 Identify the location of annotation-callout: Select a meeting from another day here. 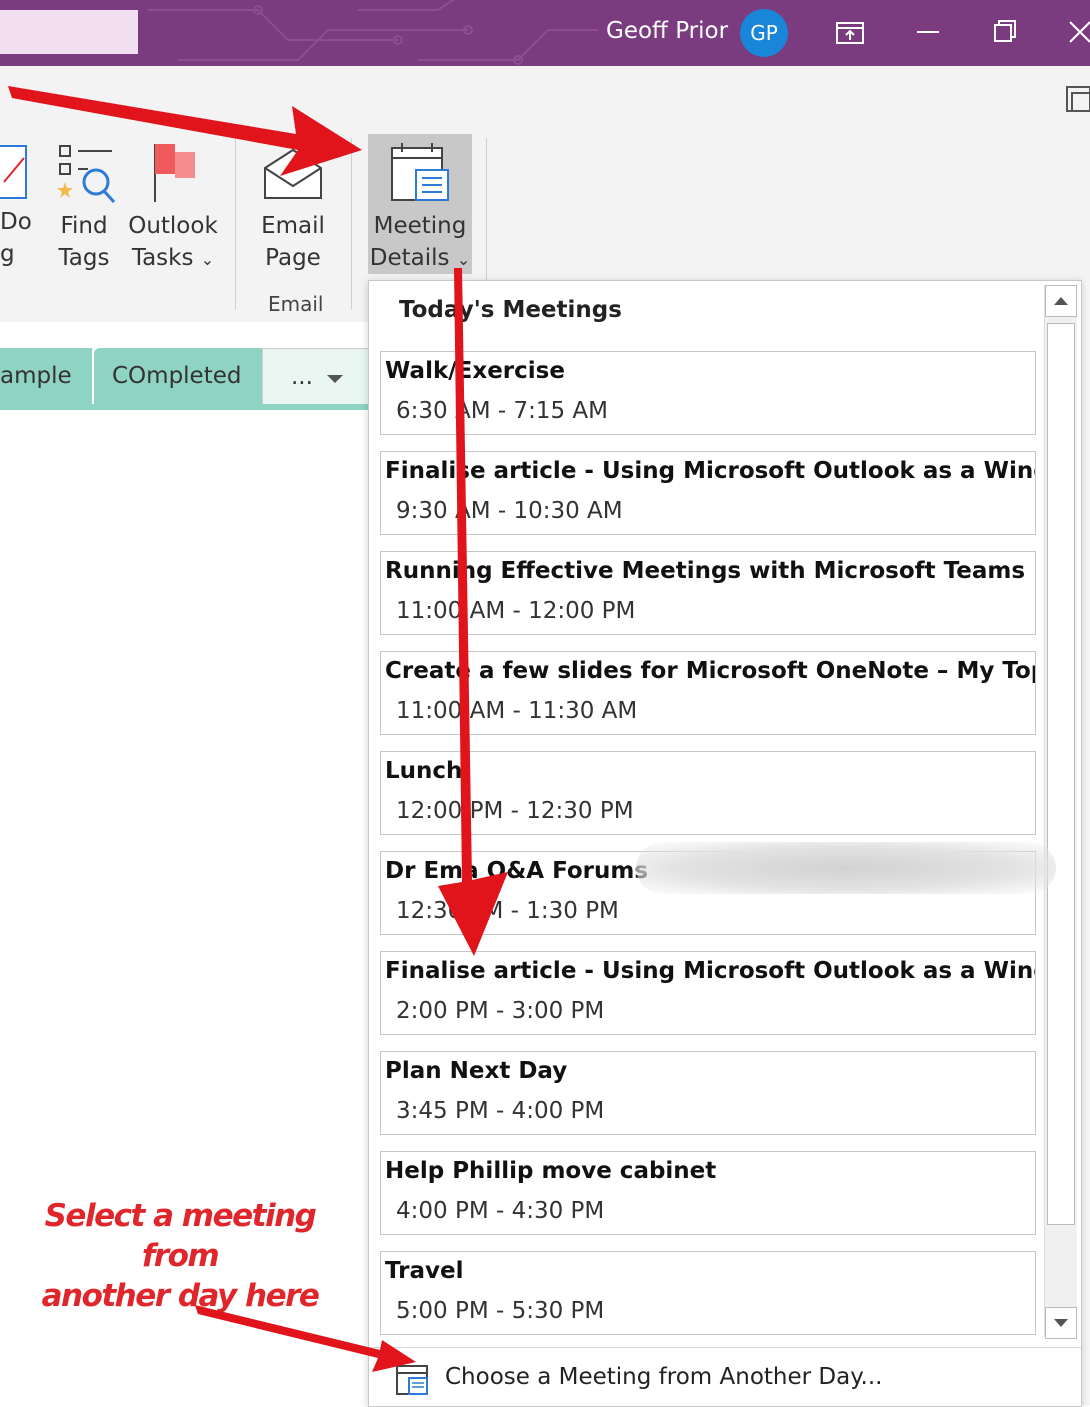
(180, 1256).